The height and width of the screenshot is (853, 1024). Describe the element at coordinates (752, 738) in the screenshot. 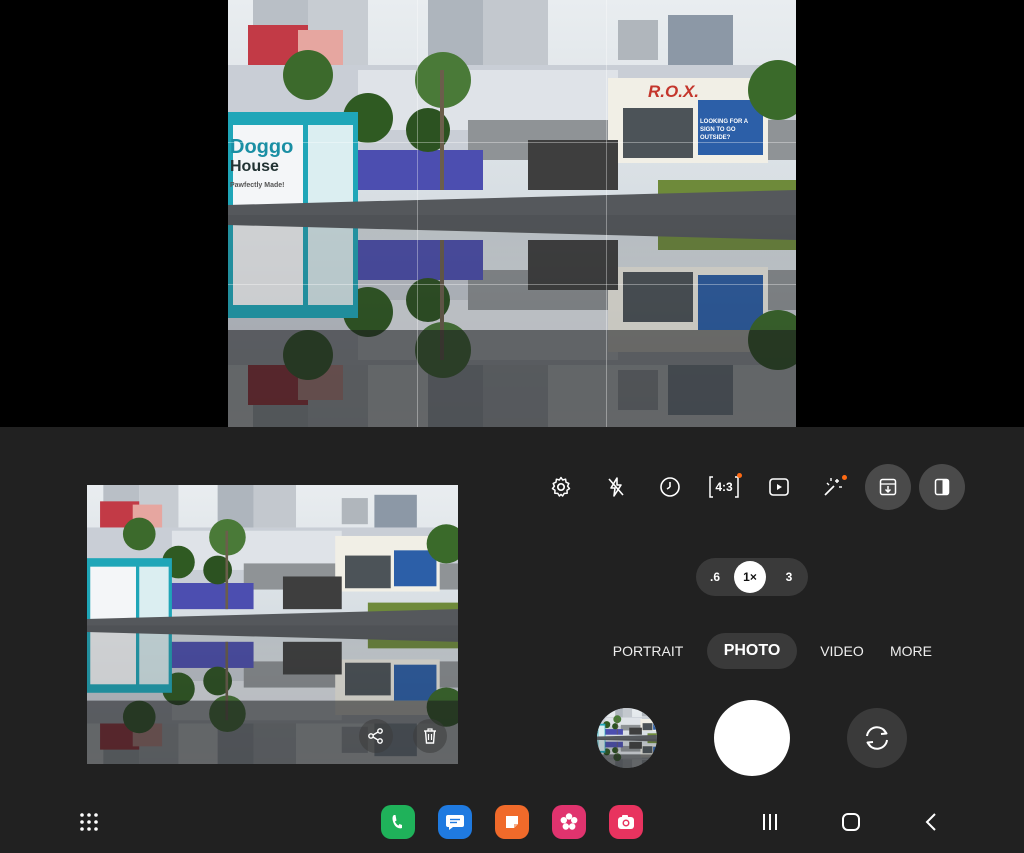

I see `shutter-button` at that location.